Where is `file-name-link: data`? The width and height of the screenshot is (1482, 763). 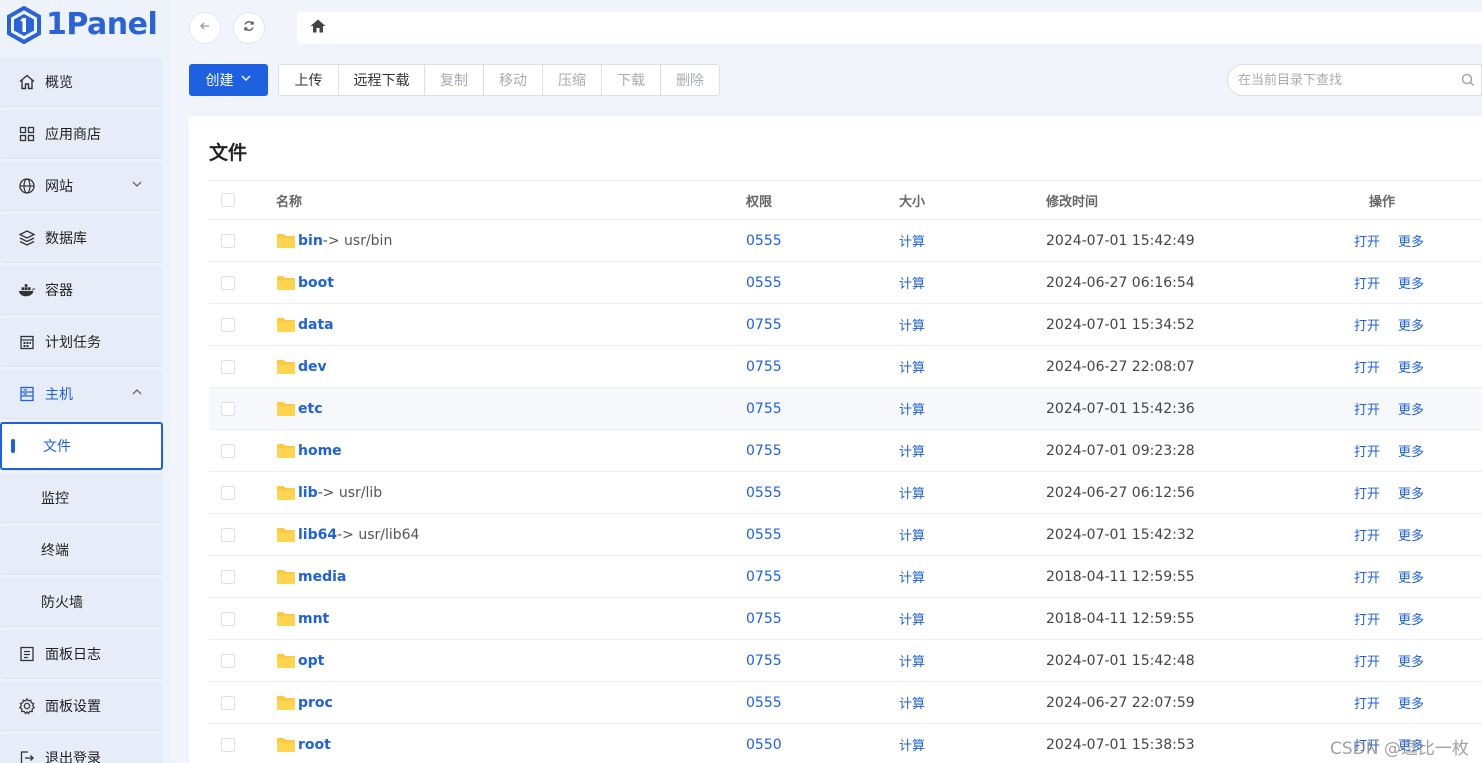
file-name-link: data is located at coordinates (316, 325).